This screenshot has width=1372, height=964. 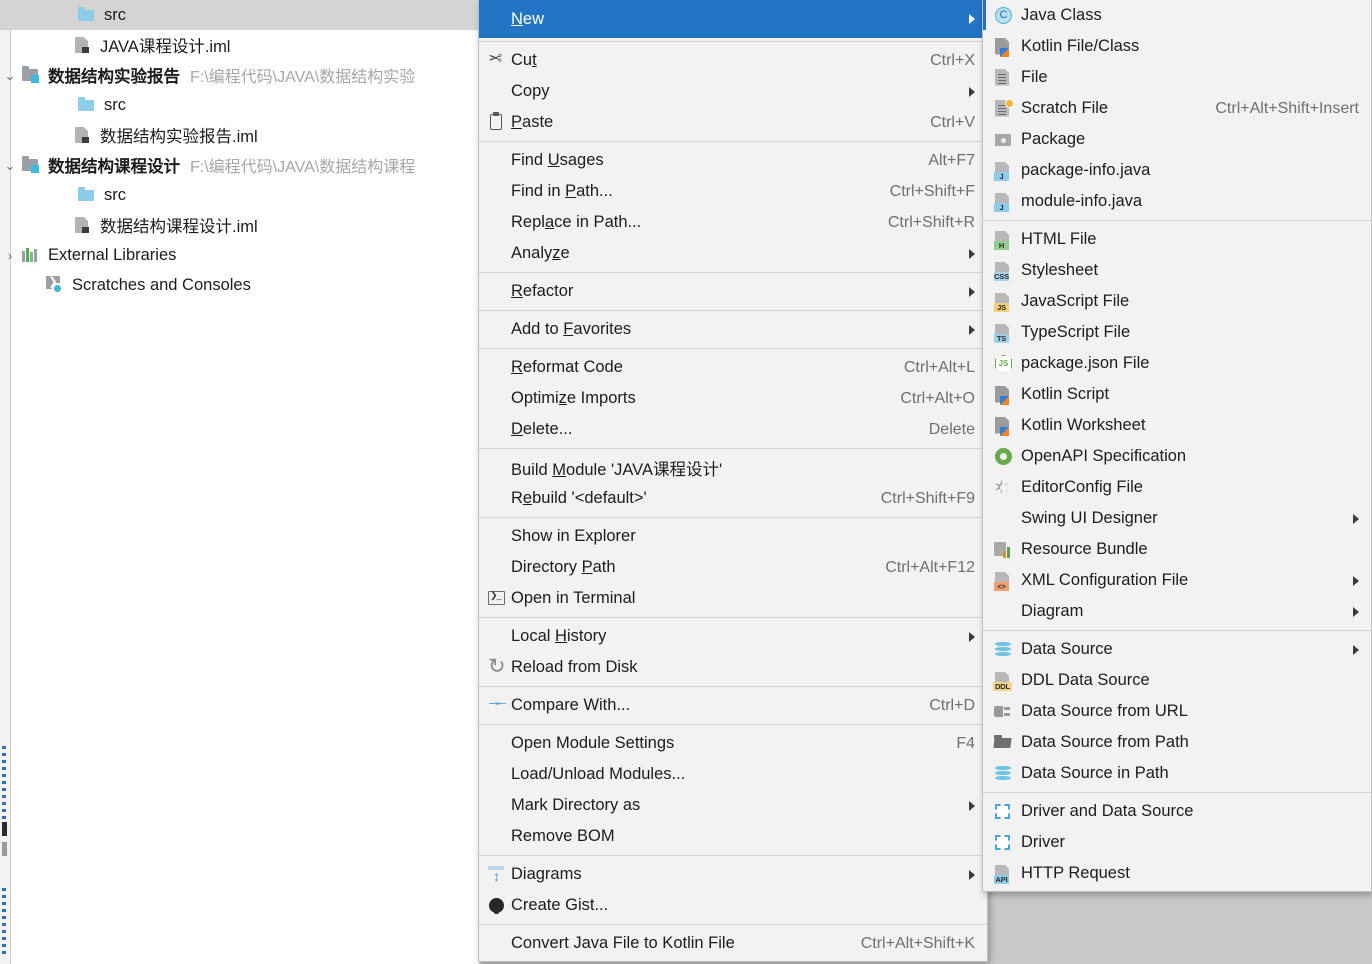 I want to click on menu-item: Reformat Code Ctrl+Alt+L, so click(x=733, y=367).